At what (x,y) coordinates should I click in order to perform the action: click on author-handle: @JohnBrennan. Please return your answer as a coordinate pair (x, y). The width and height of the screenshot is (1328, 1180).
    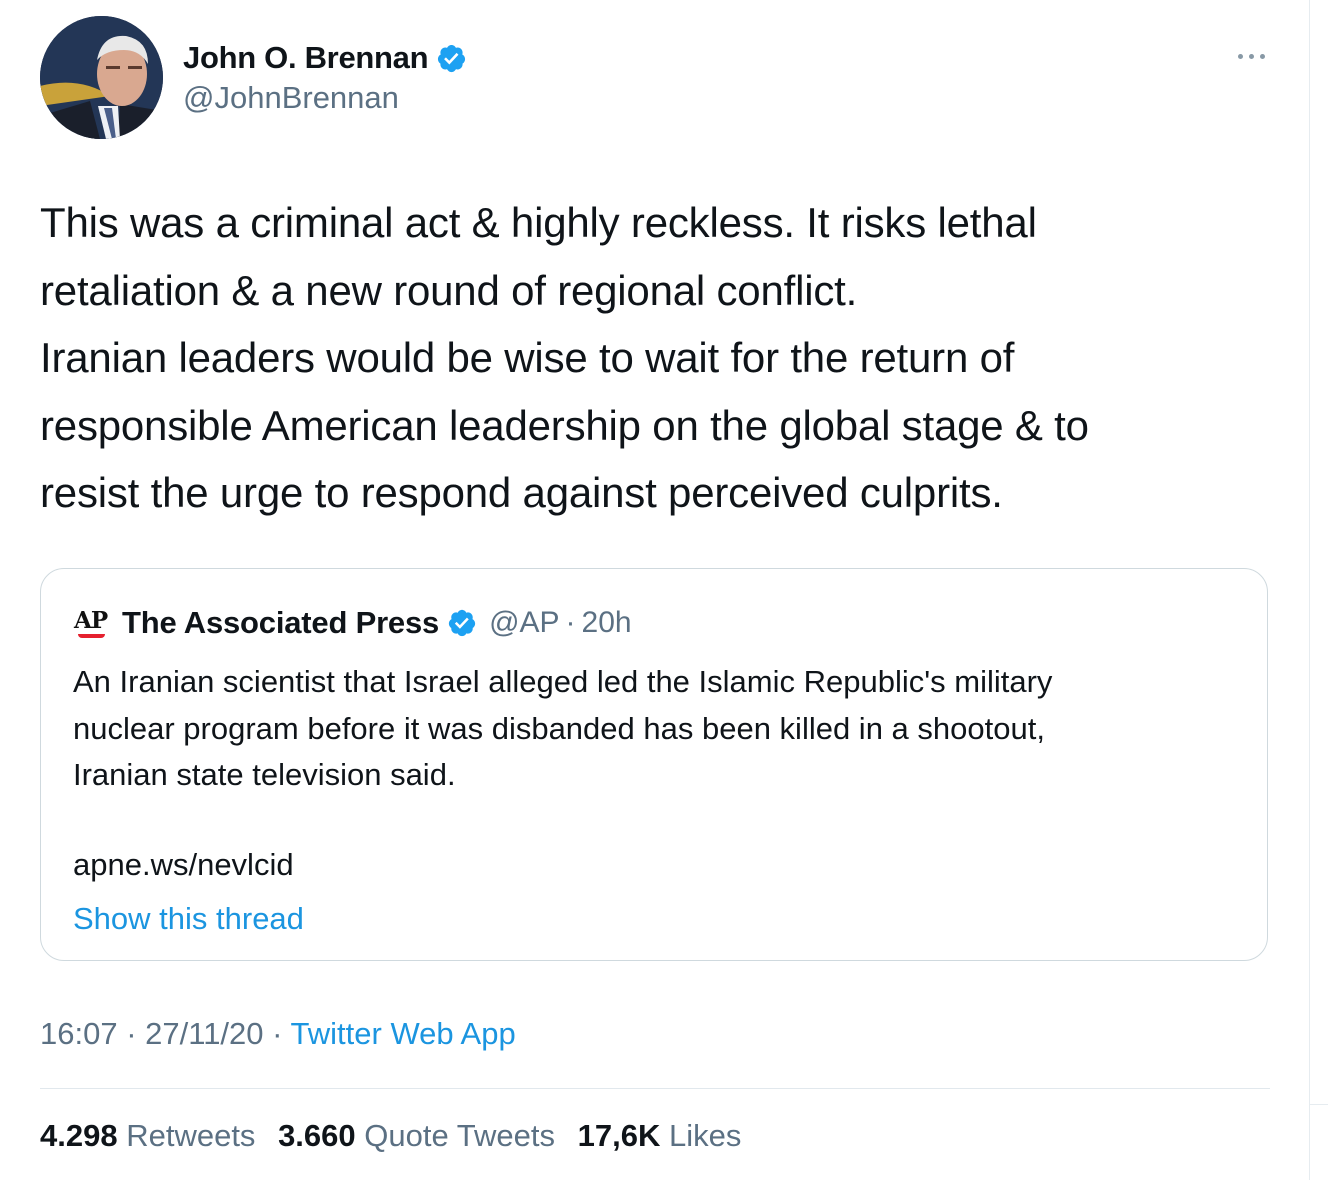
    Looking at the image, I should click on (291, 98).